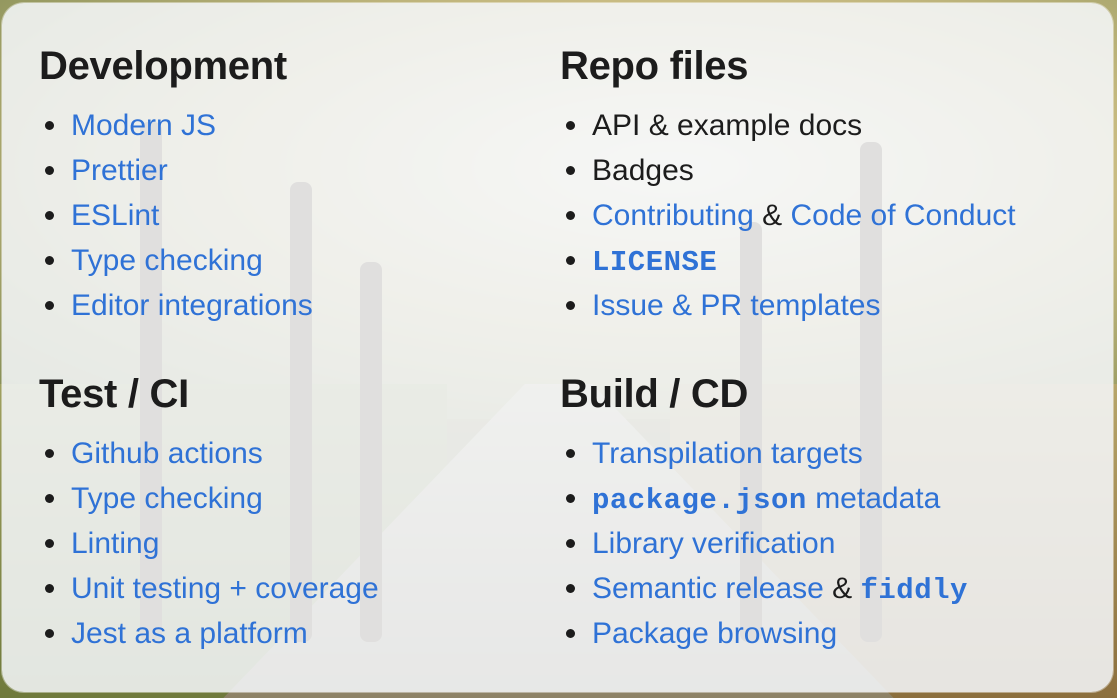 This screenshot has width=1117, height=698. What do you see at coordinates (189, 633) in the screenshot?
I see `link-jest-platform: Jest as a platform` at bounding box center [189, 633].